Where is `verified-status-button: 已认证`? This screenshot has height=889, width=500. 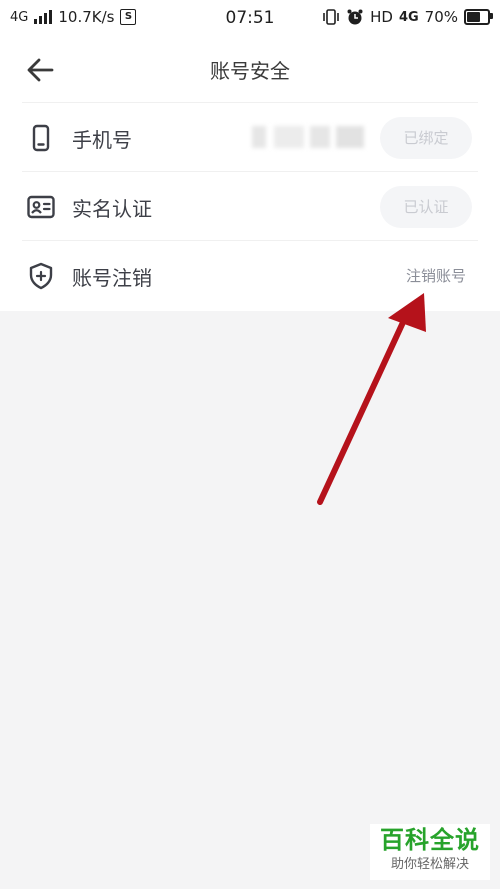 verified-status-button: 已认证 is located at coordinates (426, 207).